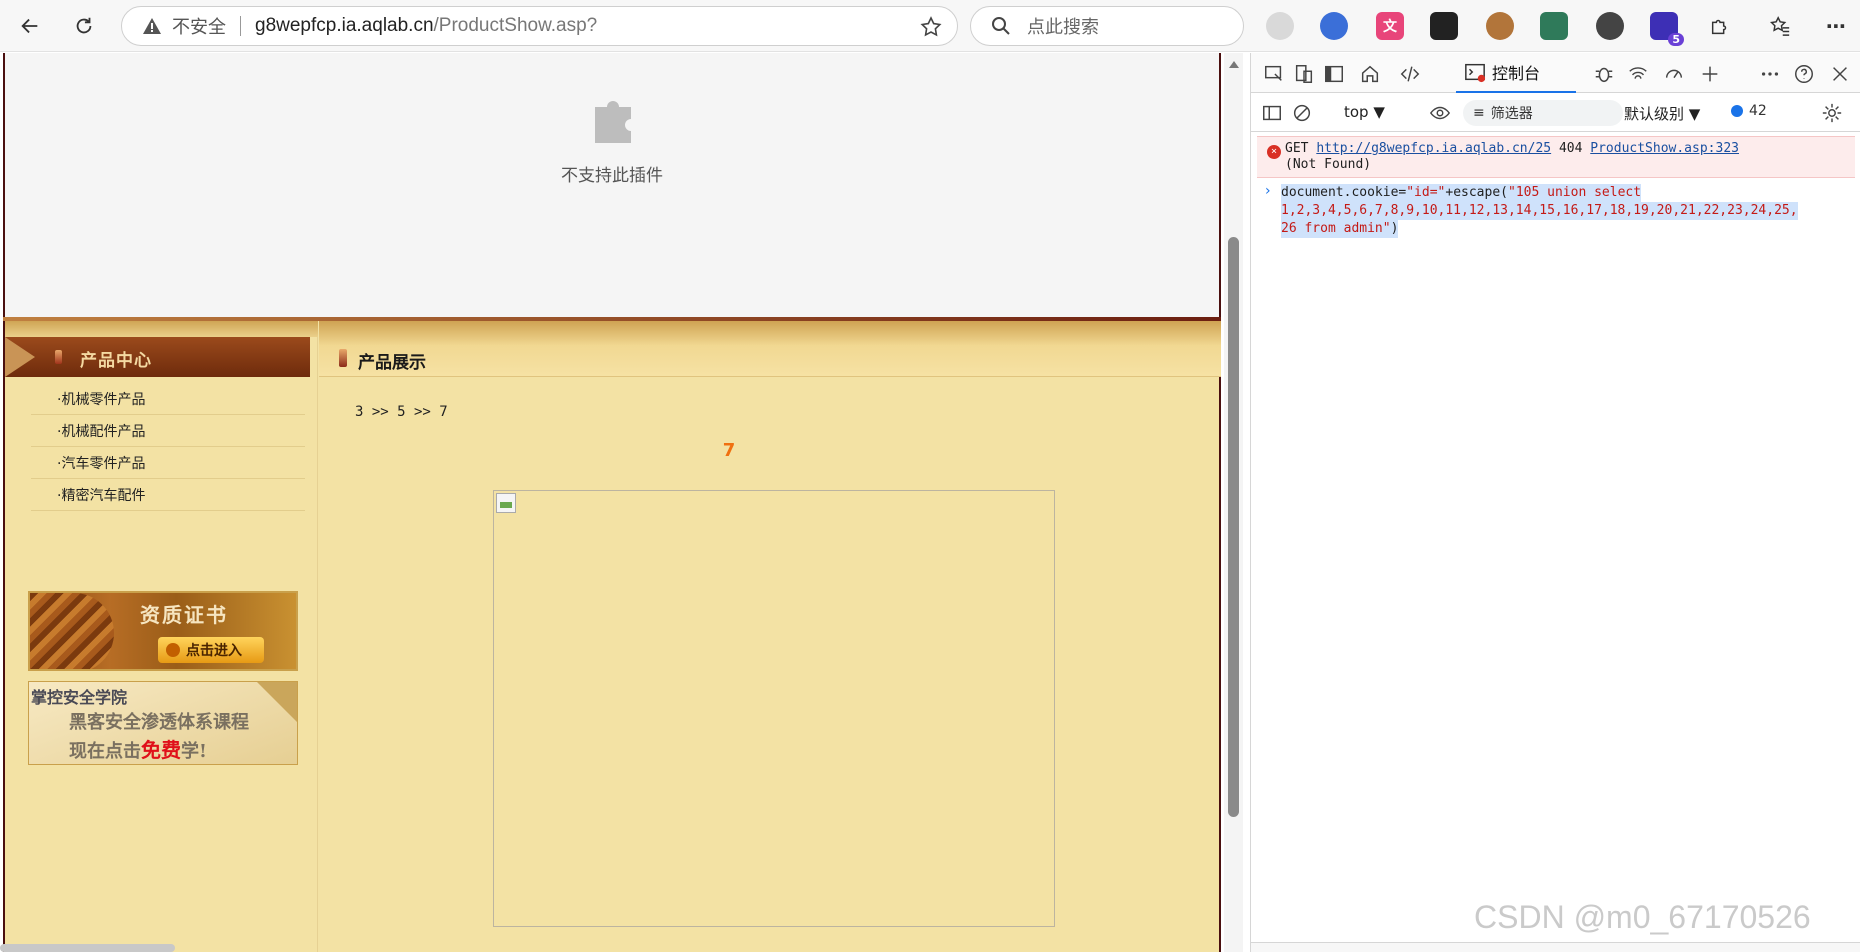 The height and width of the screenshot is (952, 1860). I want to click on extension-purple-icon: 5, so click(1667, 29).